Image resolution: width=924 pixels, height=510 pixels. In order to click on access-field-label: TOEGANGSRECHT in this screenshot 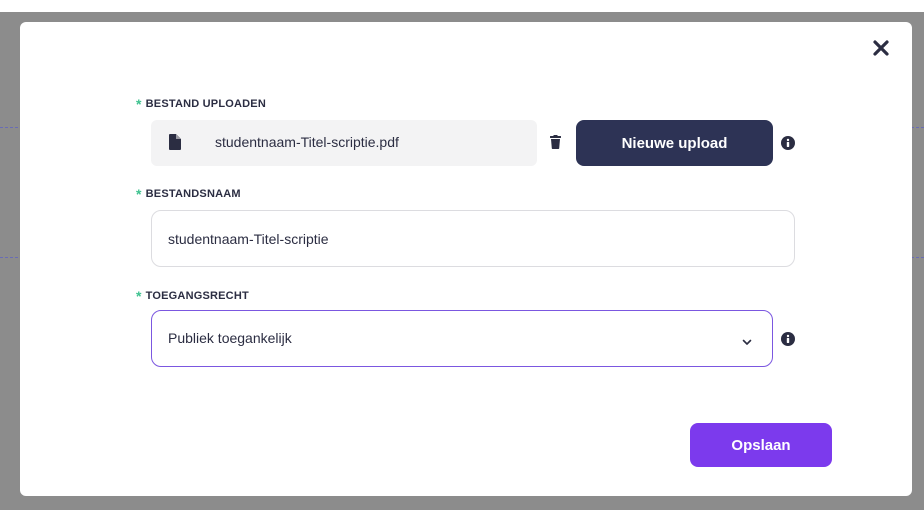, I will do `click(197, 296)`.